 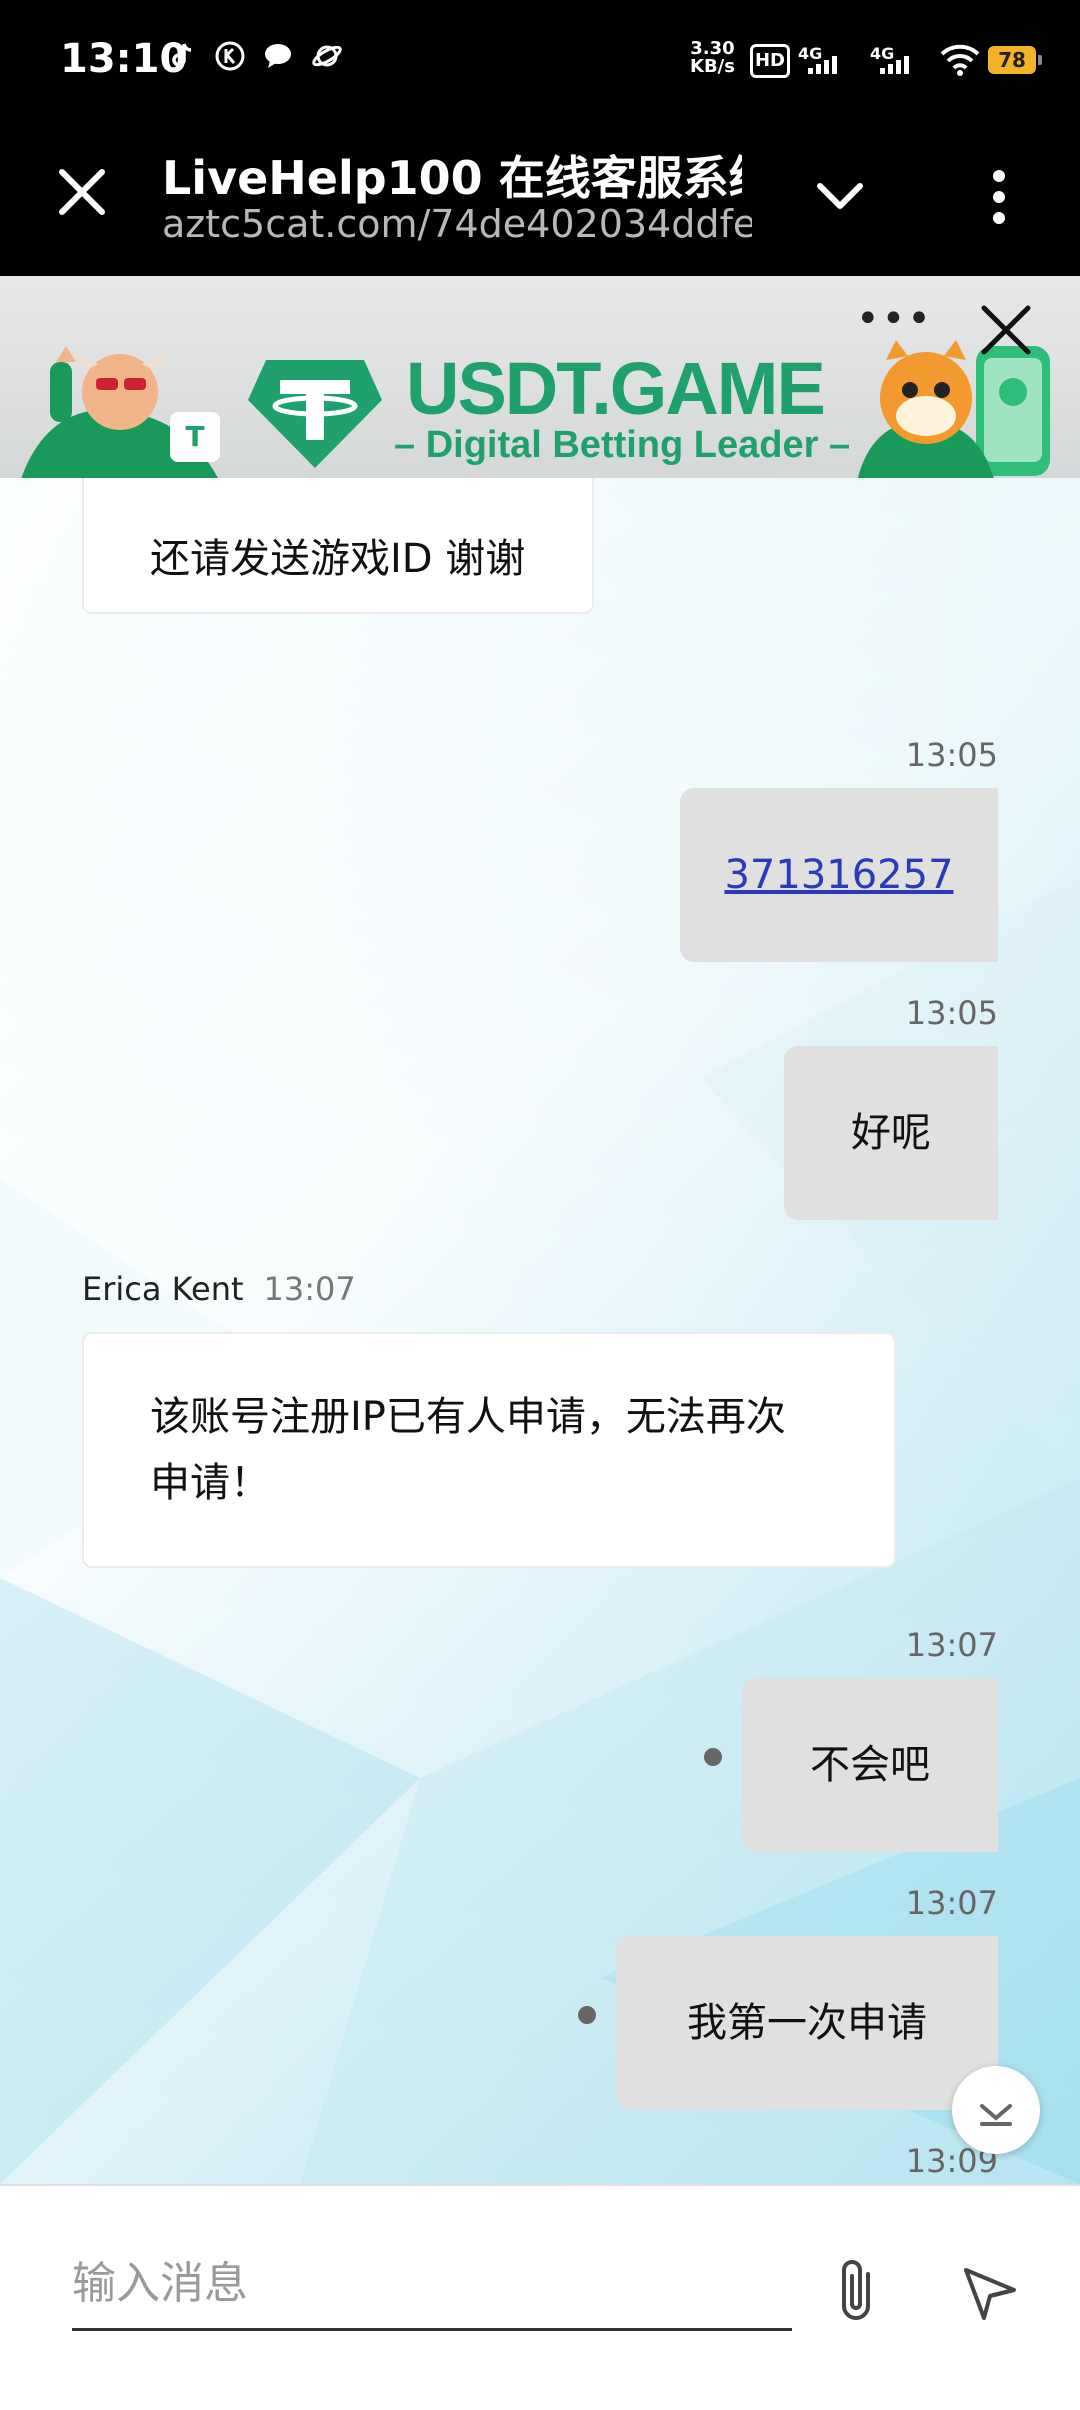 What do you see at coordinates (82, 192) in the screenshot?
I see `close-icon` at bounding box center [82, 192].